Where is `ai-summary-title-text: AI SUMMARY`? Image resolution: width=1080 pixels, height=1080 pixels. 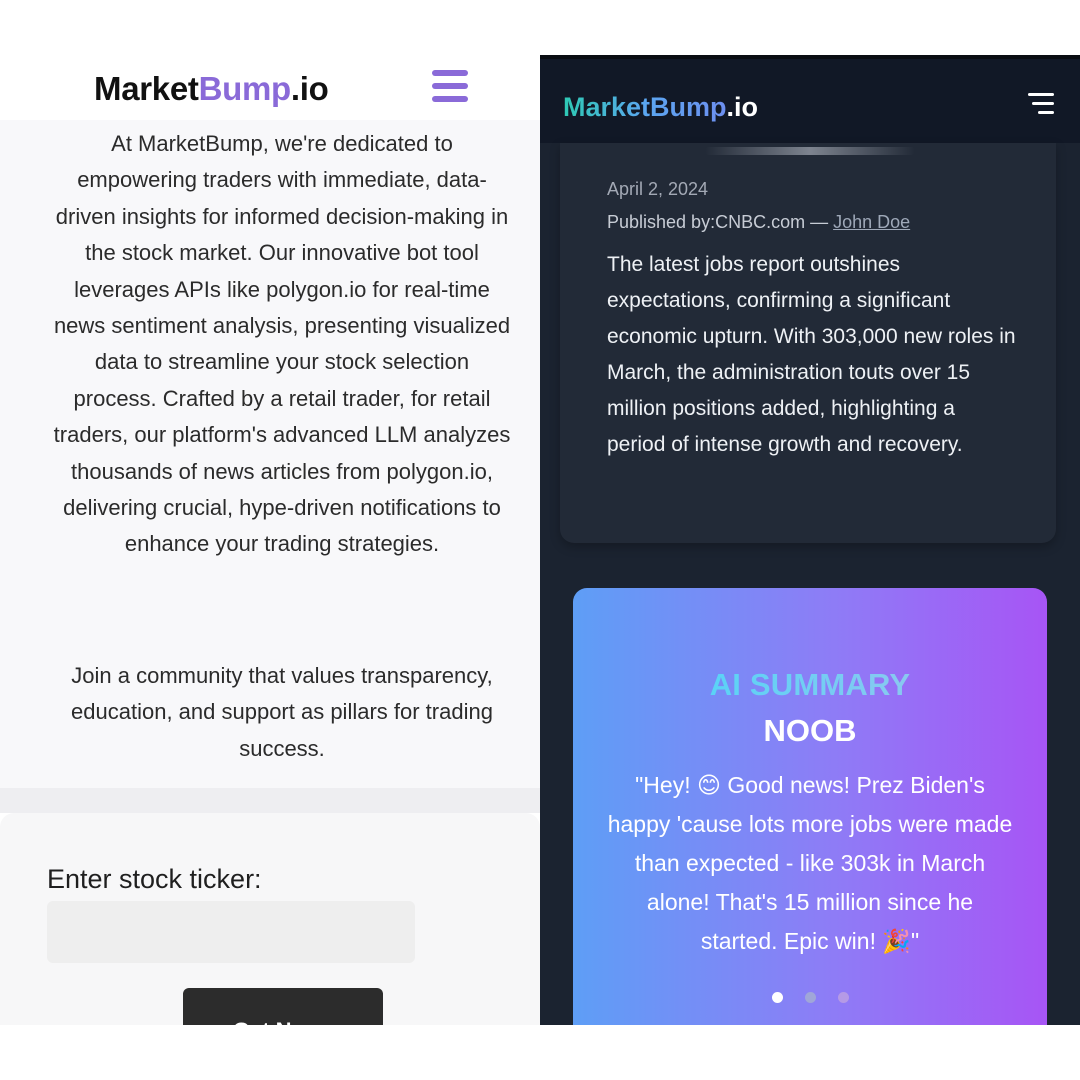 ai-summary-title-text: AI SUMMARY is located at coordinates (810, 684).